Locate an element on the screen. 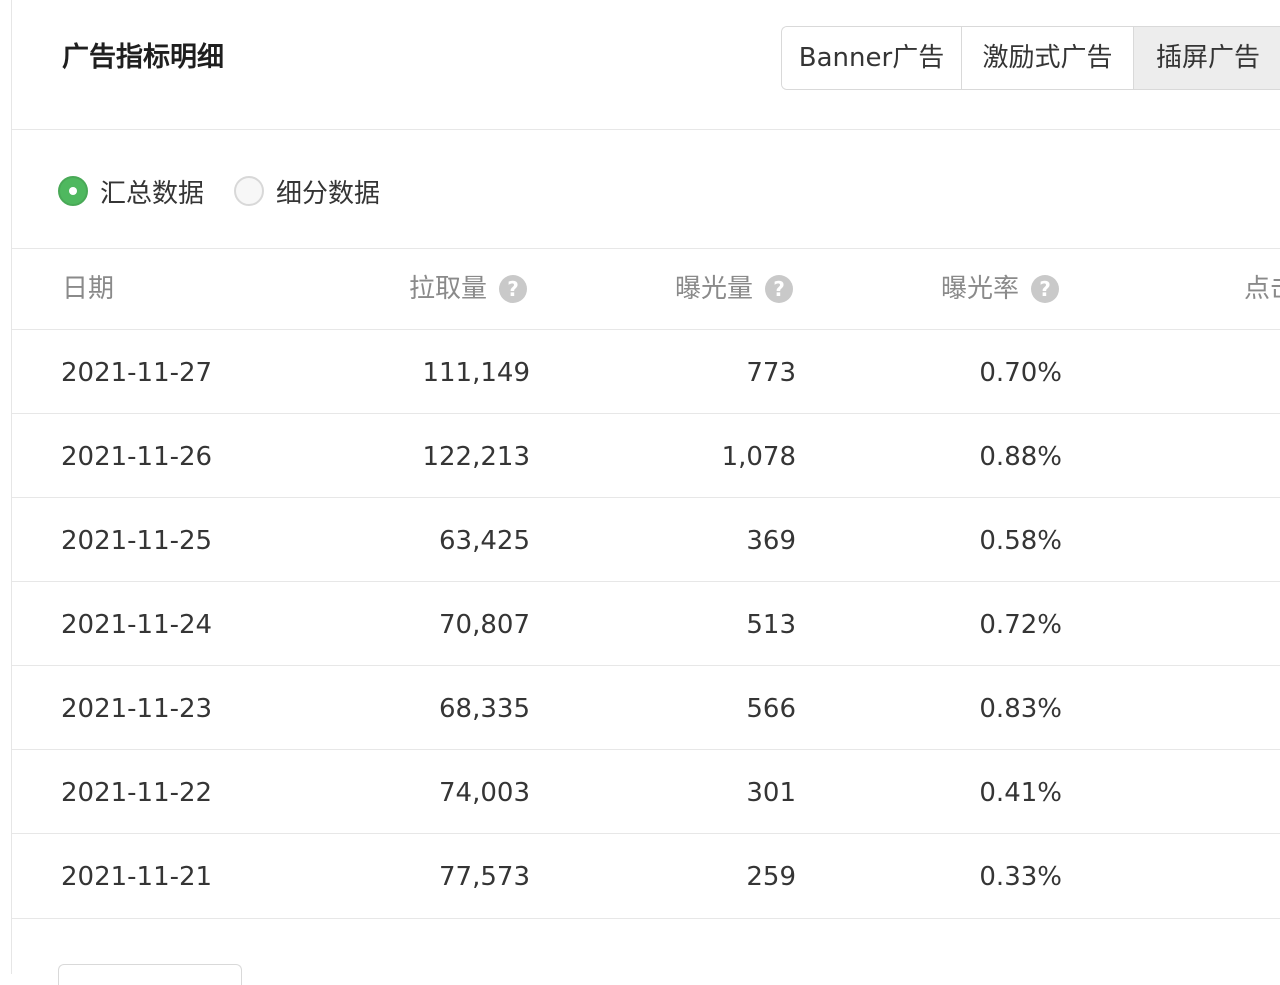 This screenshot has height=985, width=1280. cell-exposure: 773 is located at coordinates (771, 373).